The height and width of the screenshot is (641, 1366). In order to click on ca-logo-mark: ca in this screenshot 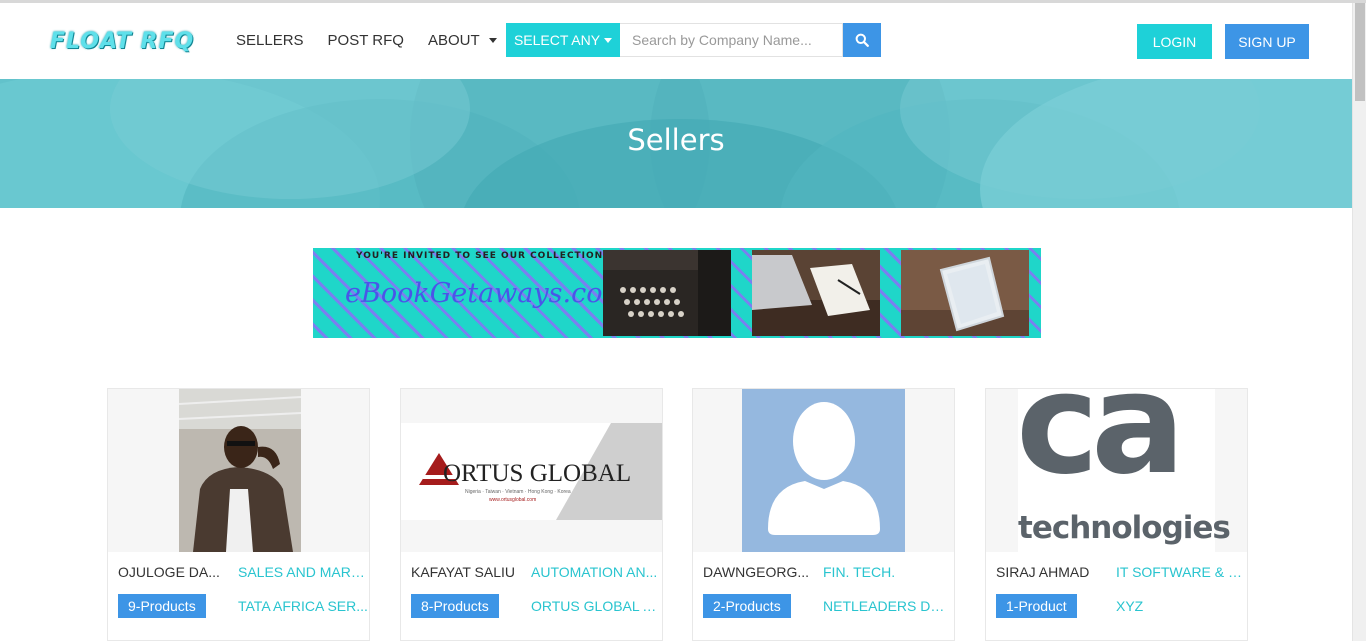, I will do `click(1100, 447)`.